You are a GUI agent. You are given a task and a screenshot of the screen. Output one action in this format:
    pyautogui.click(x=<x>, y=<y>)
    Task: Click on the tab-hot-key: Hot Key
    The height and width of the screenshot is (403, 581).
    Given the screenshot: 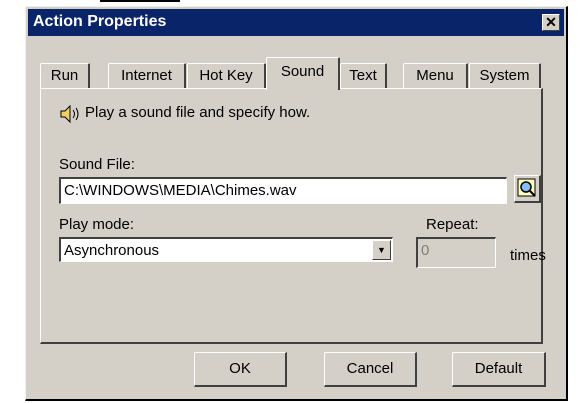 What is the action you would take?
    pyautogui.click(x=226, y=76)
    